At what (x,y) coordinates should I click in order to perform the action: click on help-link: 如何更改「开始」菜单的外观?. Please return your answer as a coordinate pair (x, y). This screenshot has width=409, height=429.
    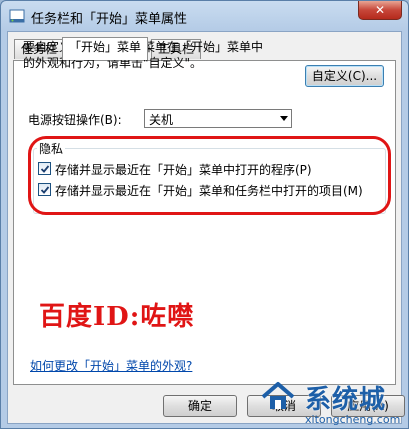
    Looking at the image, I should click on (111, 365).